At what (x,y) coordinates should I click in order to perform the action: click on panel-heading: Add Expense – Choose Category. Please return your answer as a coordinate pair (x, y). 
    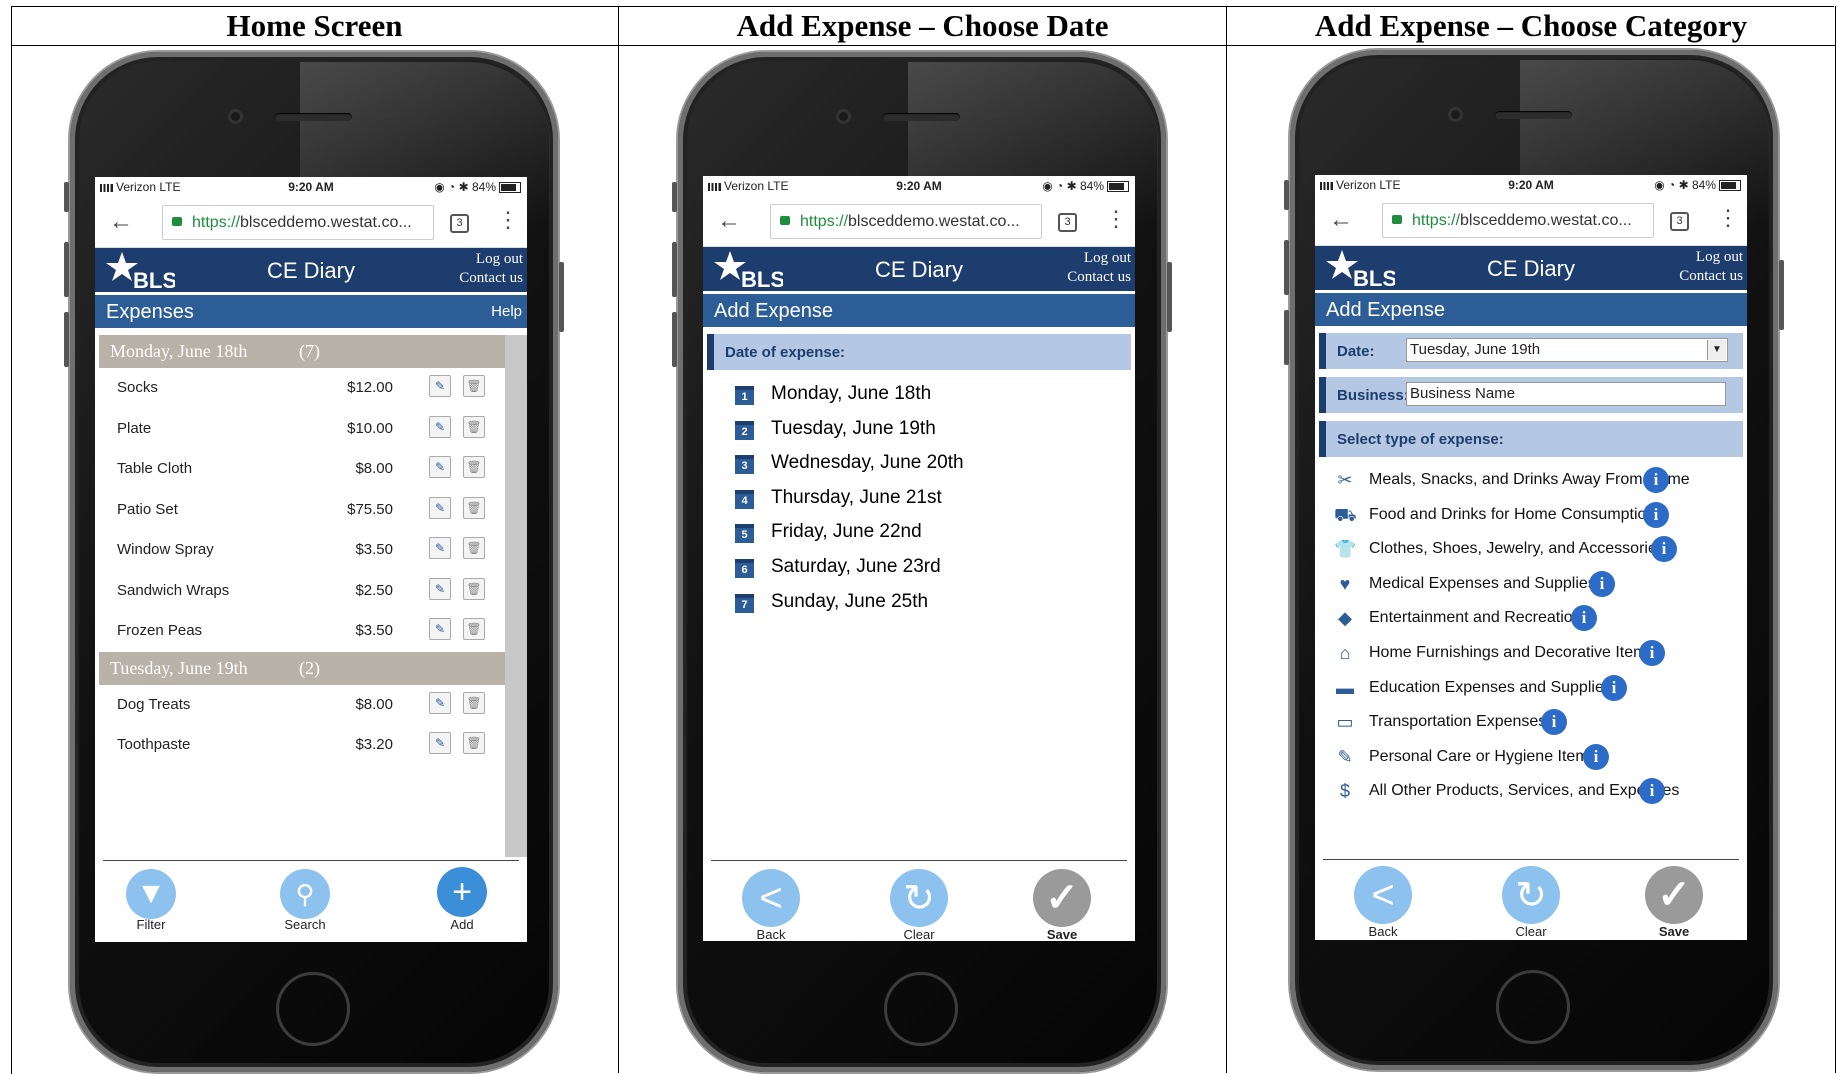
    Looking at the image, I should click on (1531, 26).